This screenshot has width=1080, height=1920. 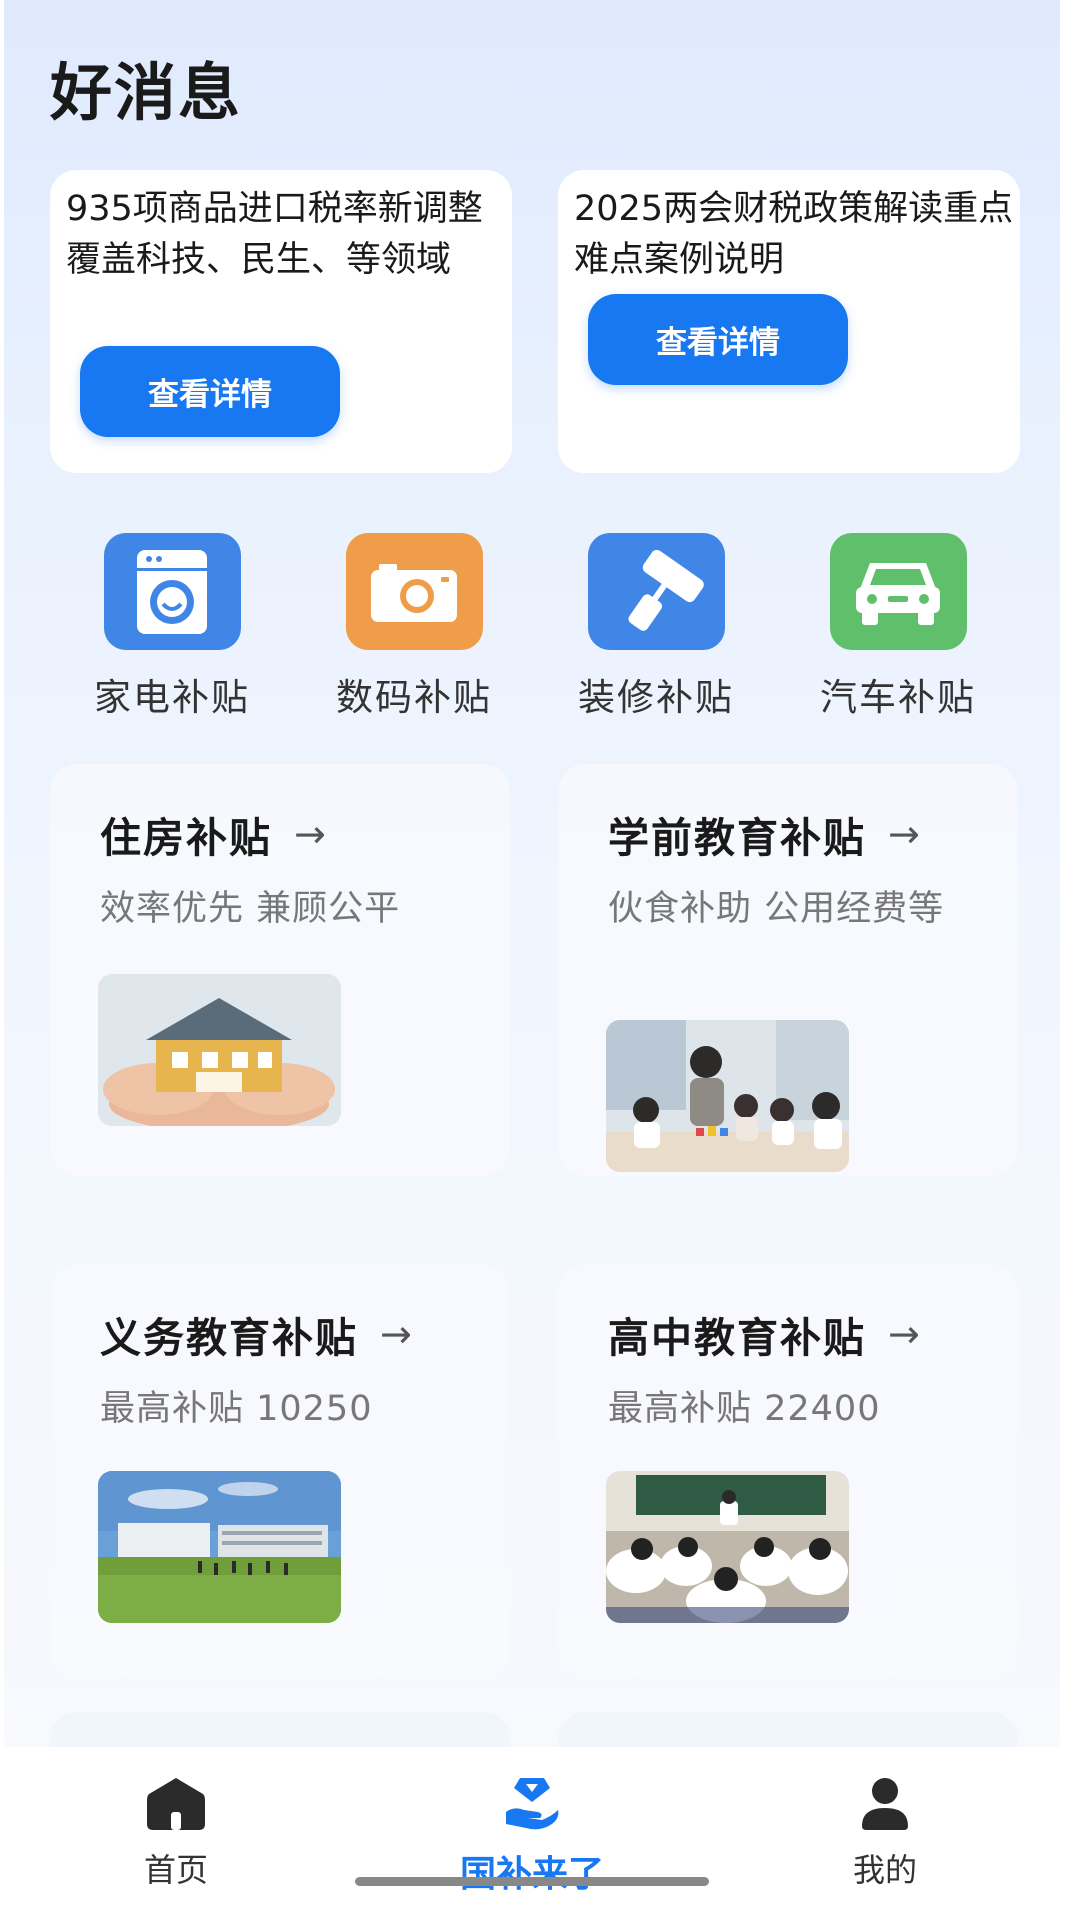 I want to click on news-headline: 935项商品进口税率新调整 覆盖科技、民生、等领域, so click(x=274, y=234).